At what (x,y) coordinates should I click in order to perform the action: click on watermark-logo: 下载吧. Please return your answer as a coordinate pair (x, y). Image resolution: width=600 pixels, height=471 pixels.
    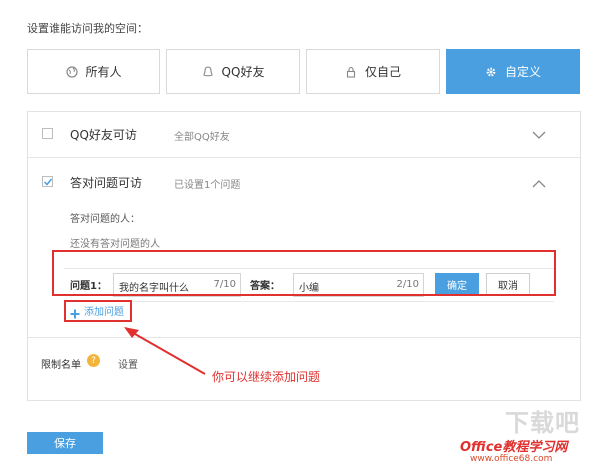
    Looking at the image, I should click on (542, 423).